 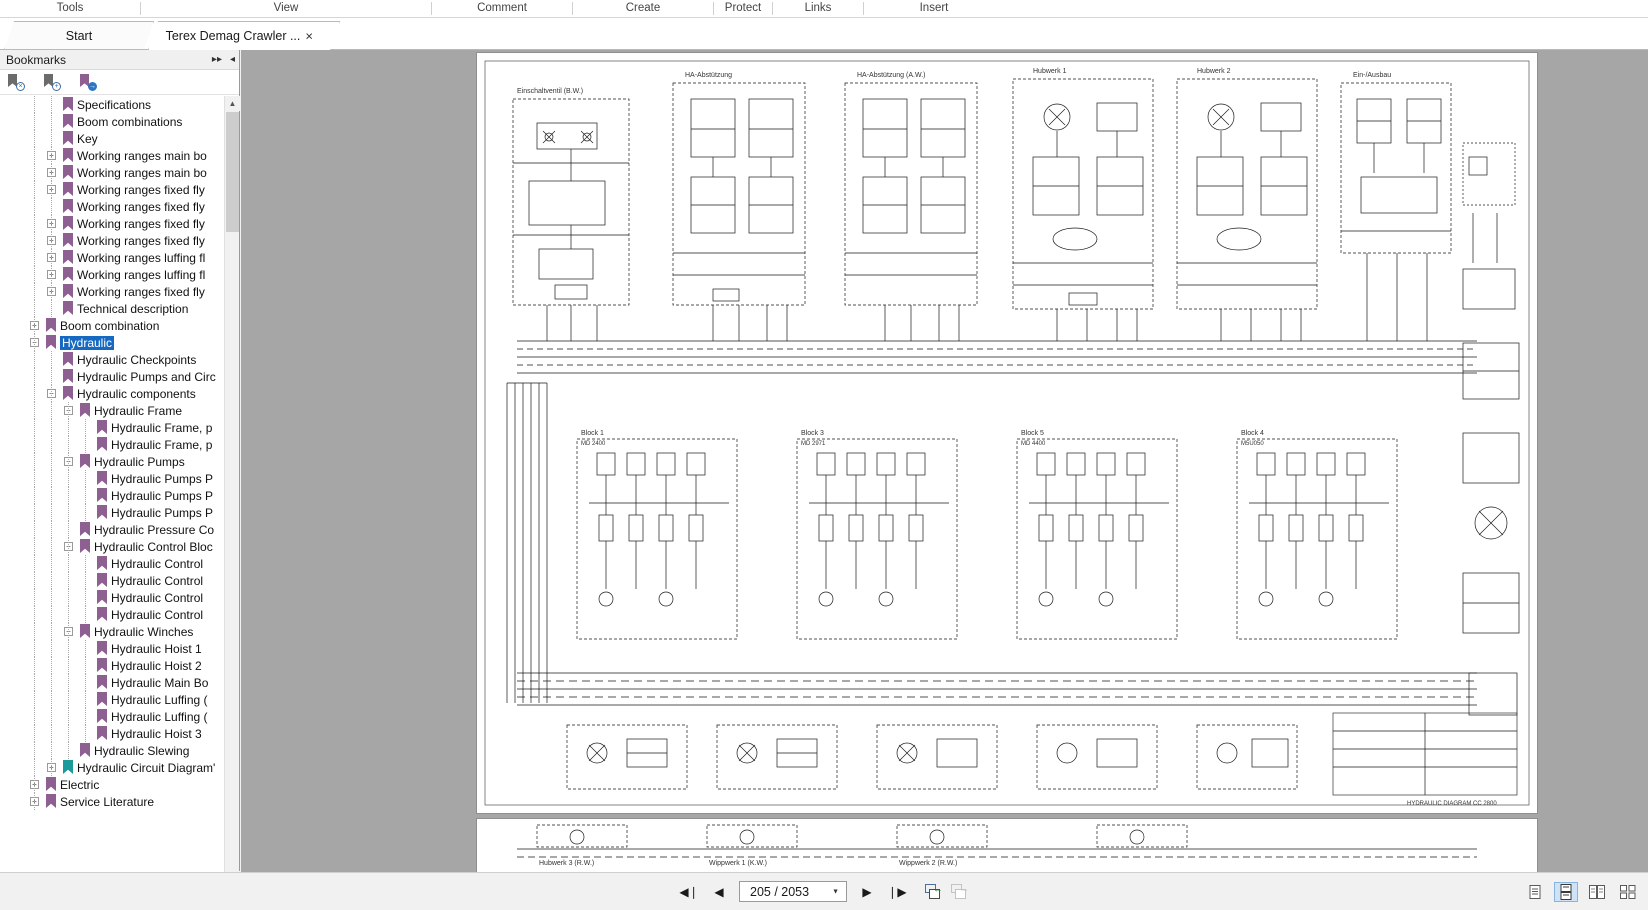 I want to click on scroll-up-arrow-icon: ▲, so click(x=232, y=103).